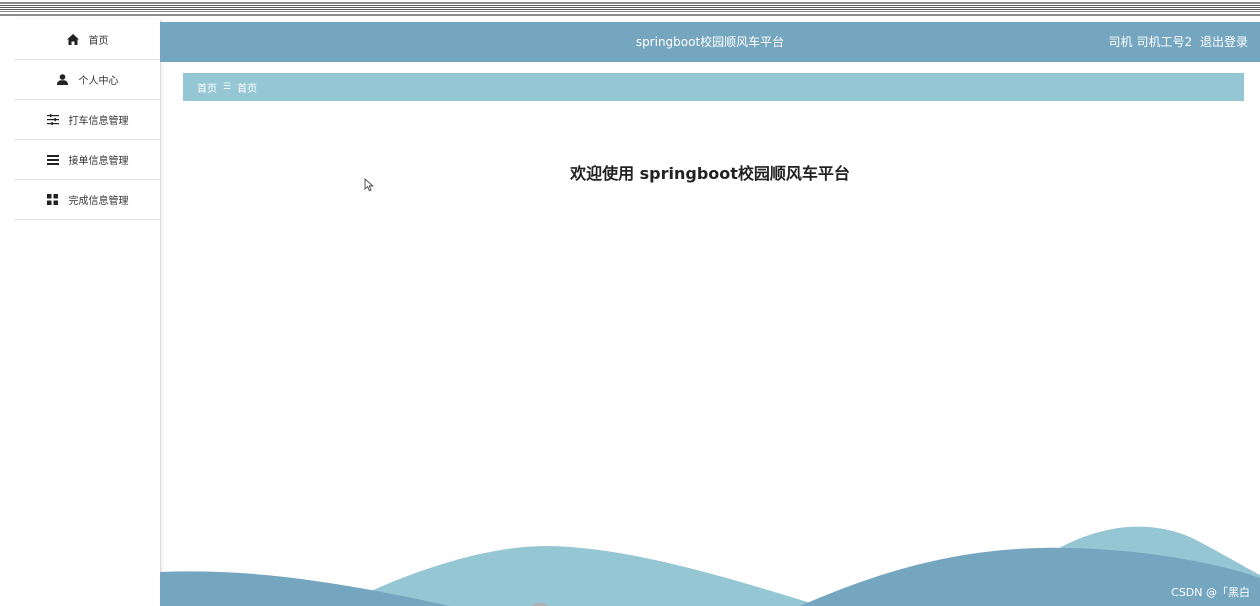  What do you see at coordinates (87, 313) in the screenshot?
I see `sidebar: 首页 个人中心 打车信息管理 接单信息管理 完成信息管理` at bounding box center [87, 313].